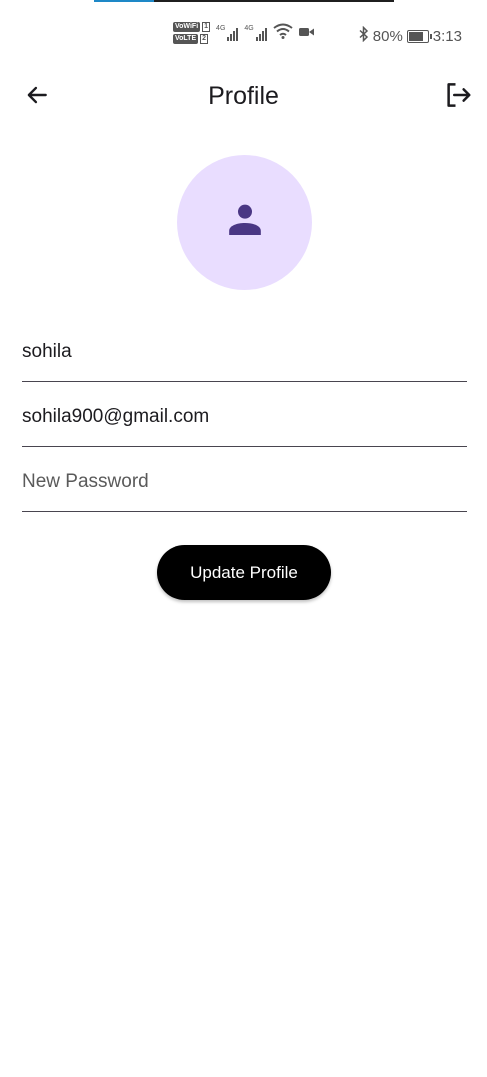  I want to click on page-title: Profile, so click(243, 96).